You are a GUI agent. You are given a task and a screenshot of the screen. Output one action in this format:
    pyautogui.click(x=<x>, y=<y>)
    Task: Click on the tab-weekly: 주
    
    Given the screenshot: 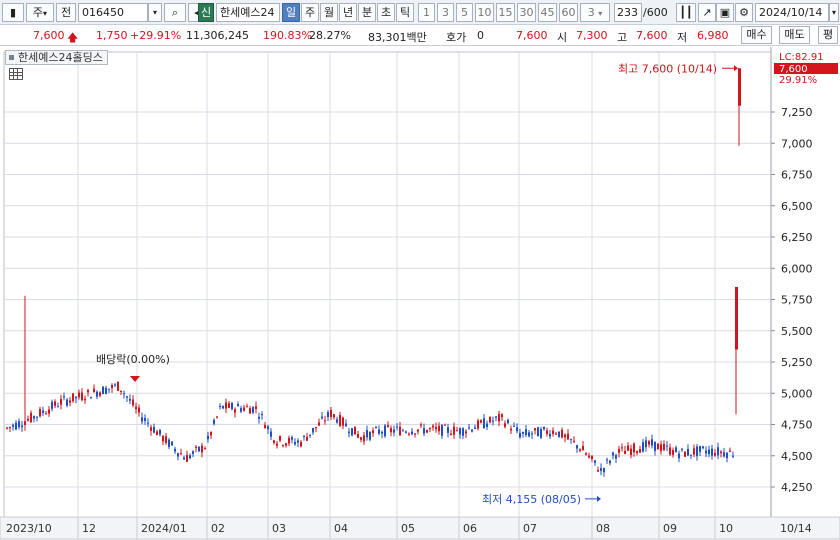 What is the action you would take?
    pyautogui.click(x=310, y=12)
    